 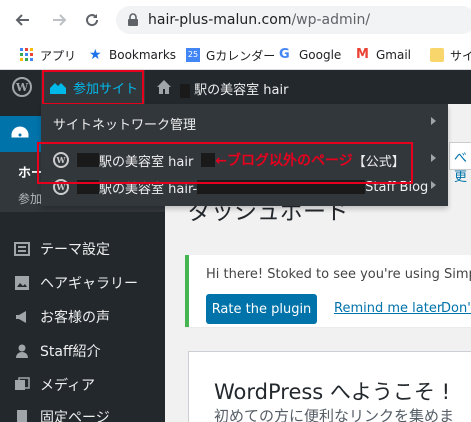 I want to click on sidebar-item-dashboard, so click(x=20, y=134).